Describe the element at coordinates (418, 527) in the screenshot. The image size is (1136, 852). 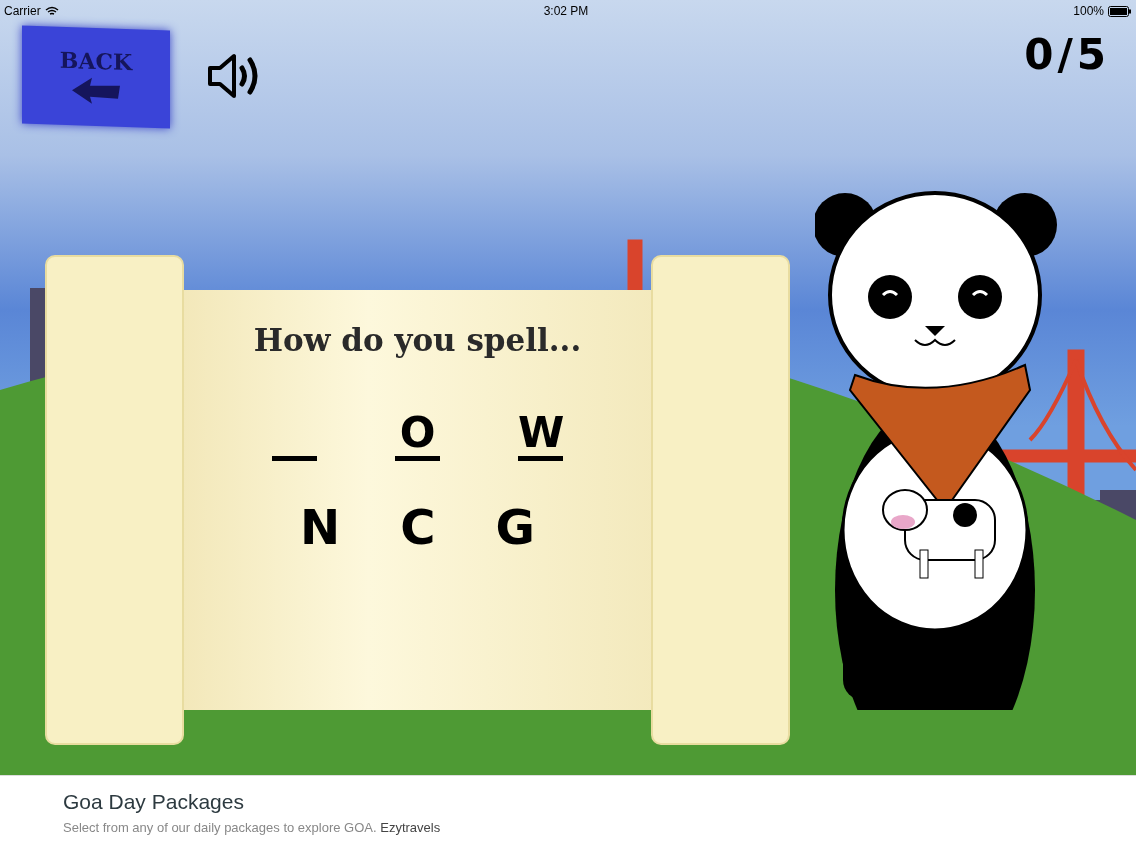
I see `letter-tile: C` at that location.